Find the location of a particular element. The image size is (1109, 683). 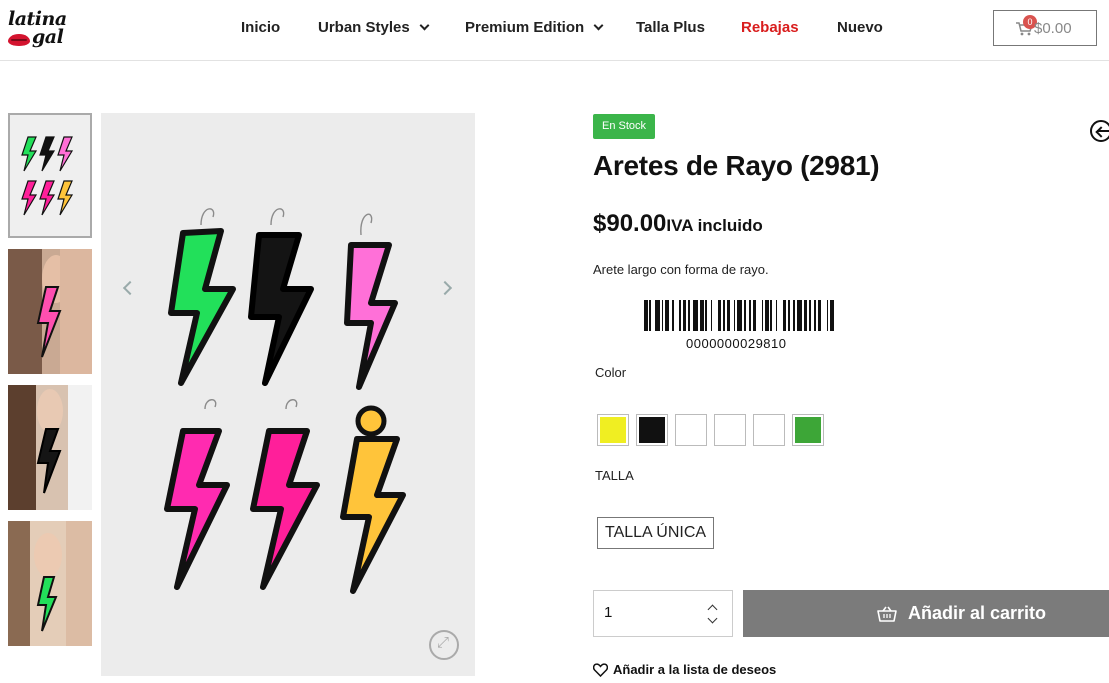

wishlist-label: Añadir a la lista de deseos is located at coordinates (695, 669).